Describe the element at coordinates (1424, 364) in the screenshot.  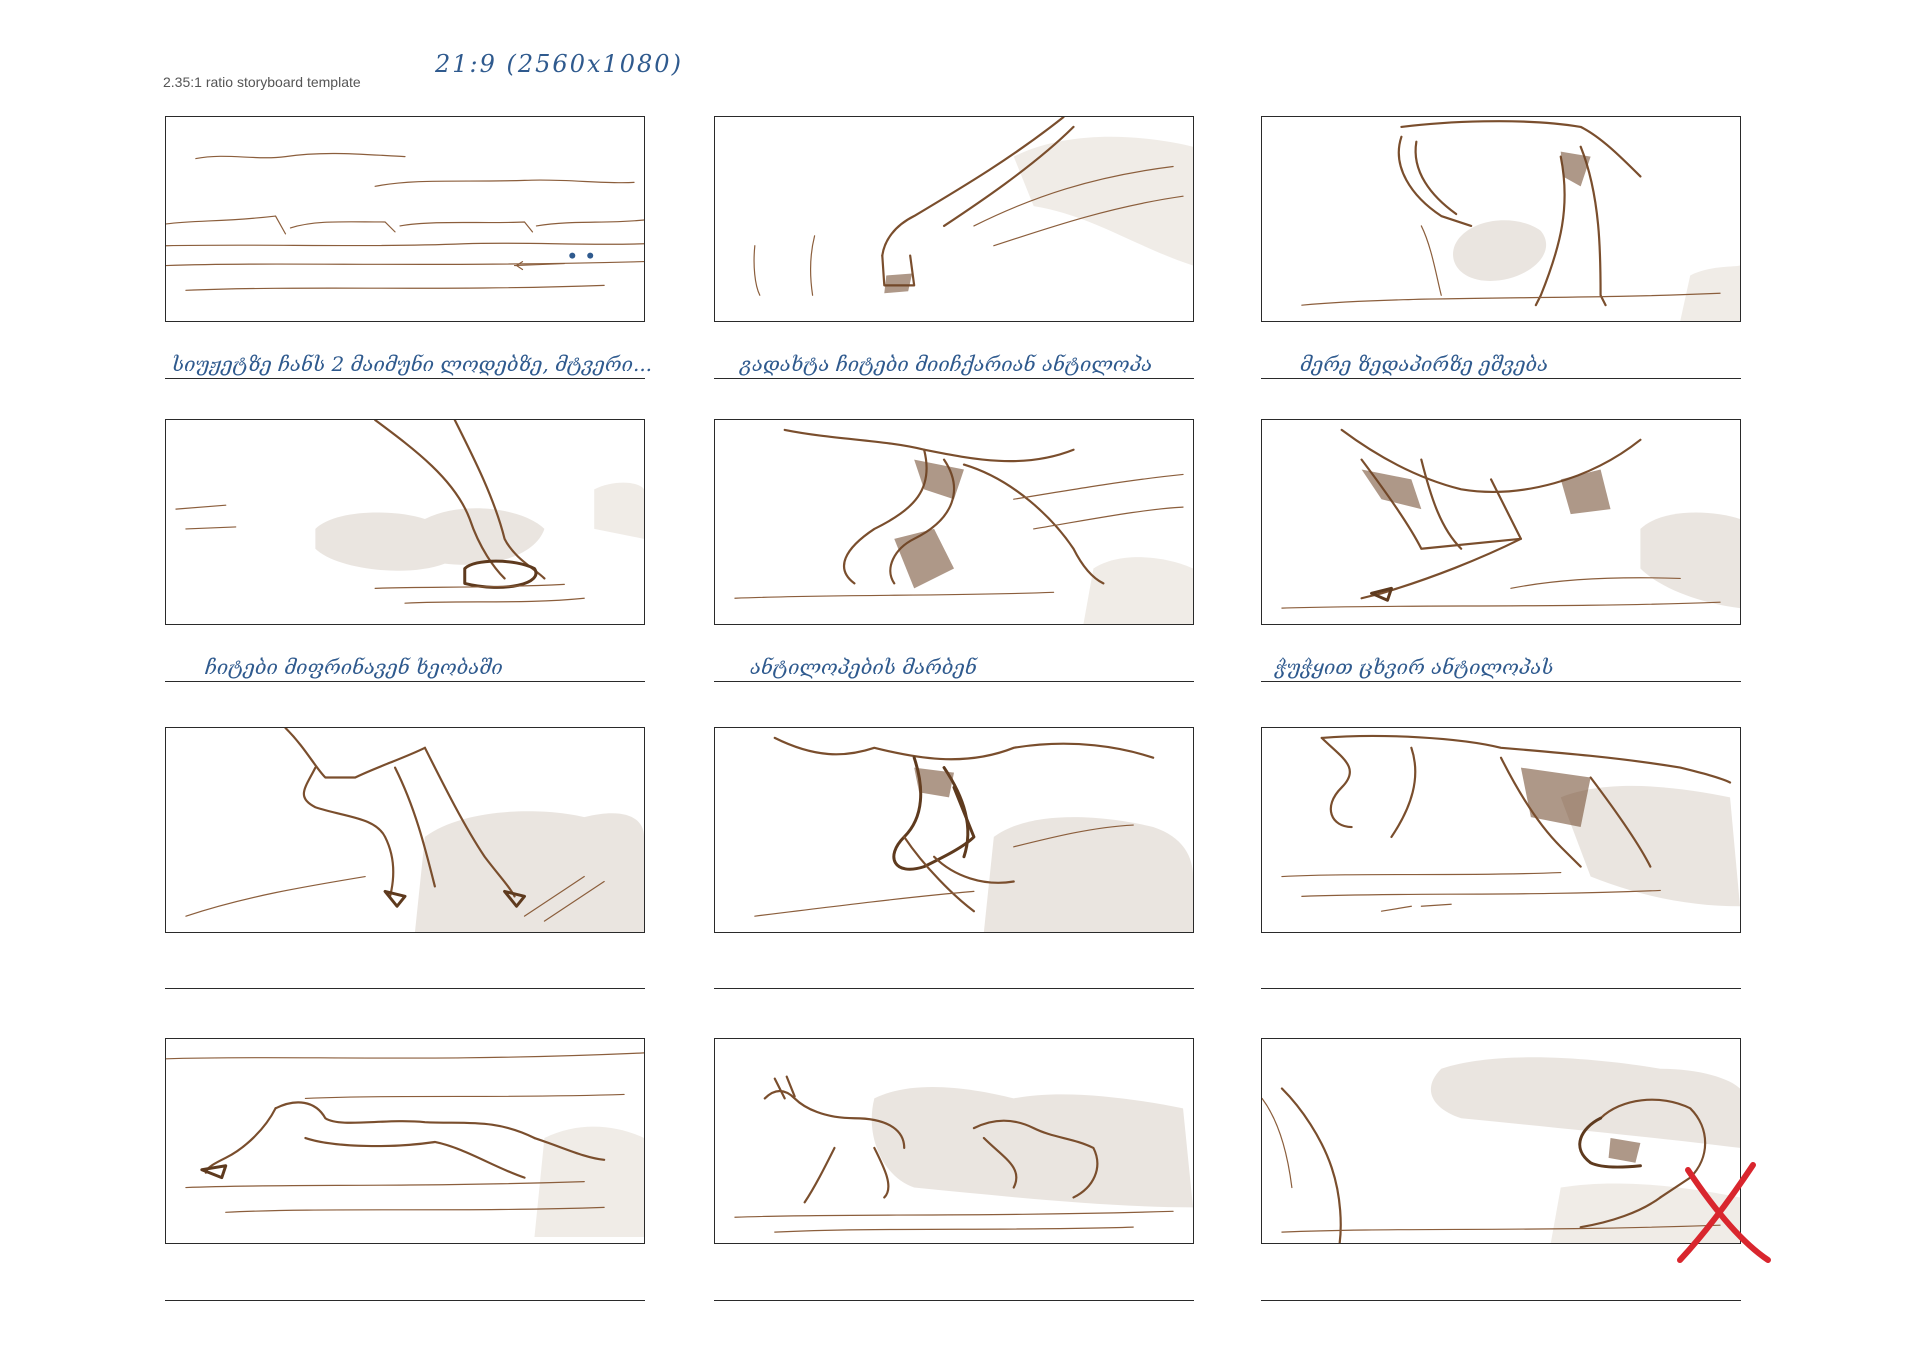
I see `panel-caption-3: მერე ზედაპირზე ეშვება` at that location.